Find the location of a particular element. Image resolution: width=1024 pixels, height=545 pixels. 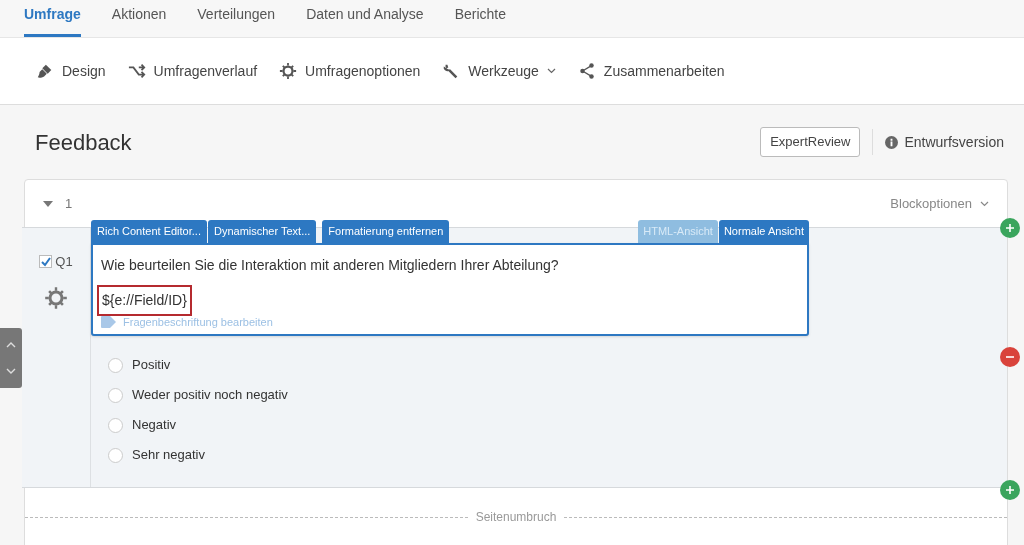

toolbar-button: Werkzeuge is located at coordinates (499, 71).